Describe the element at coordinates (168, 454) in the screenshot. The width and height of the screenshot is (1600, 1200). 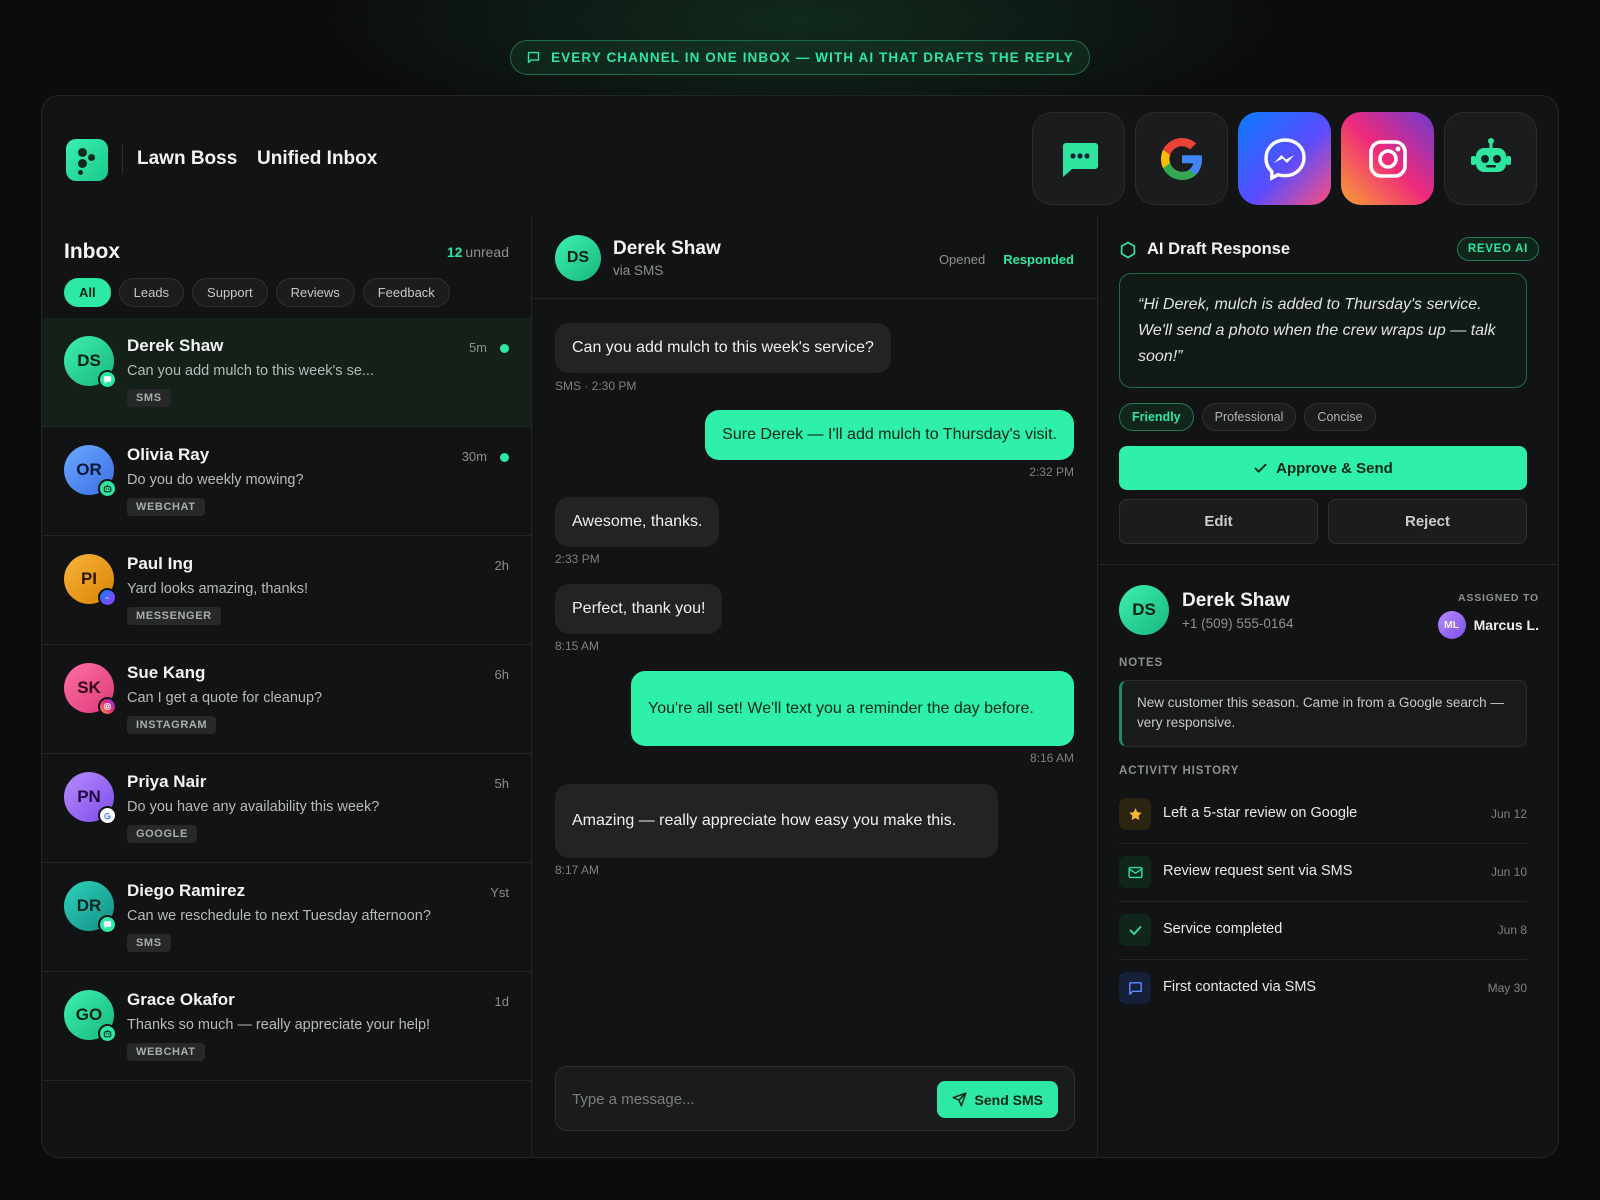
I see `contact-name: Olivia Ray` at that location.